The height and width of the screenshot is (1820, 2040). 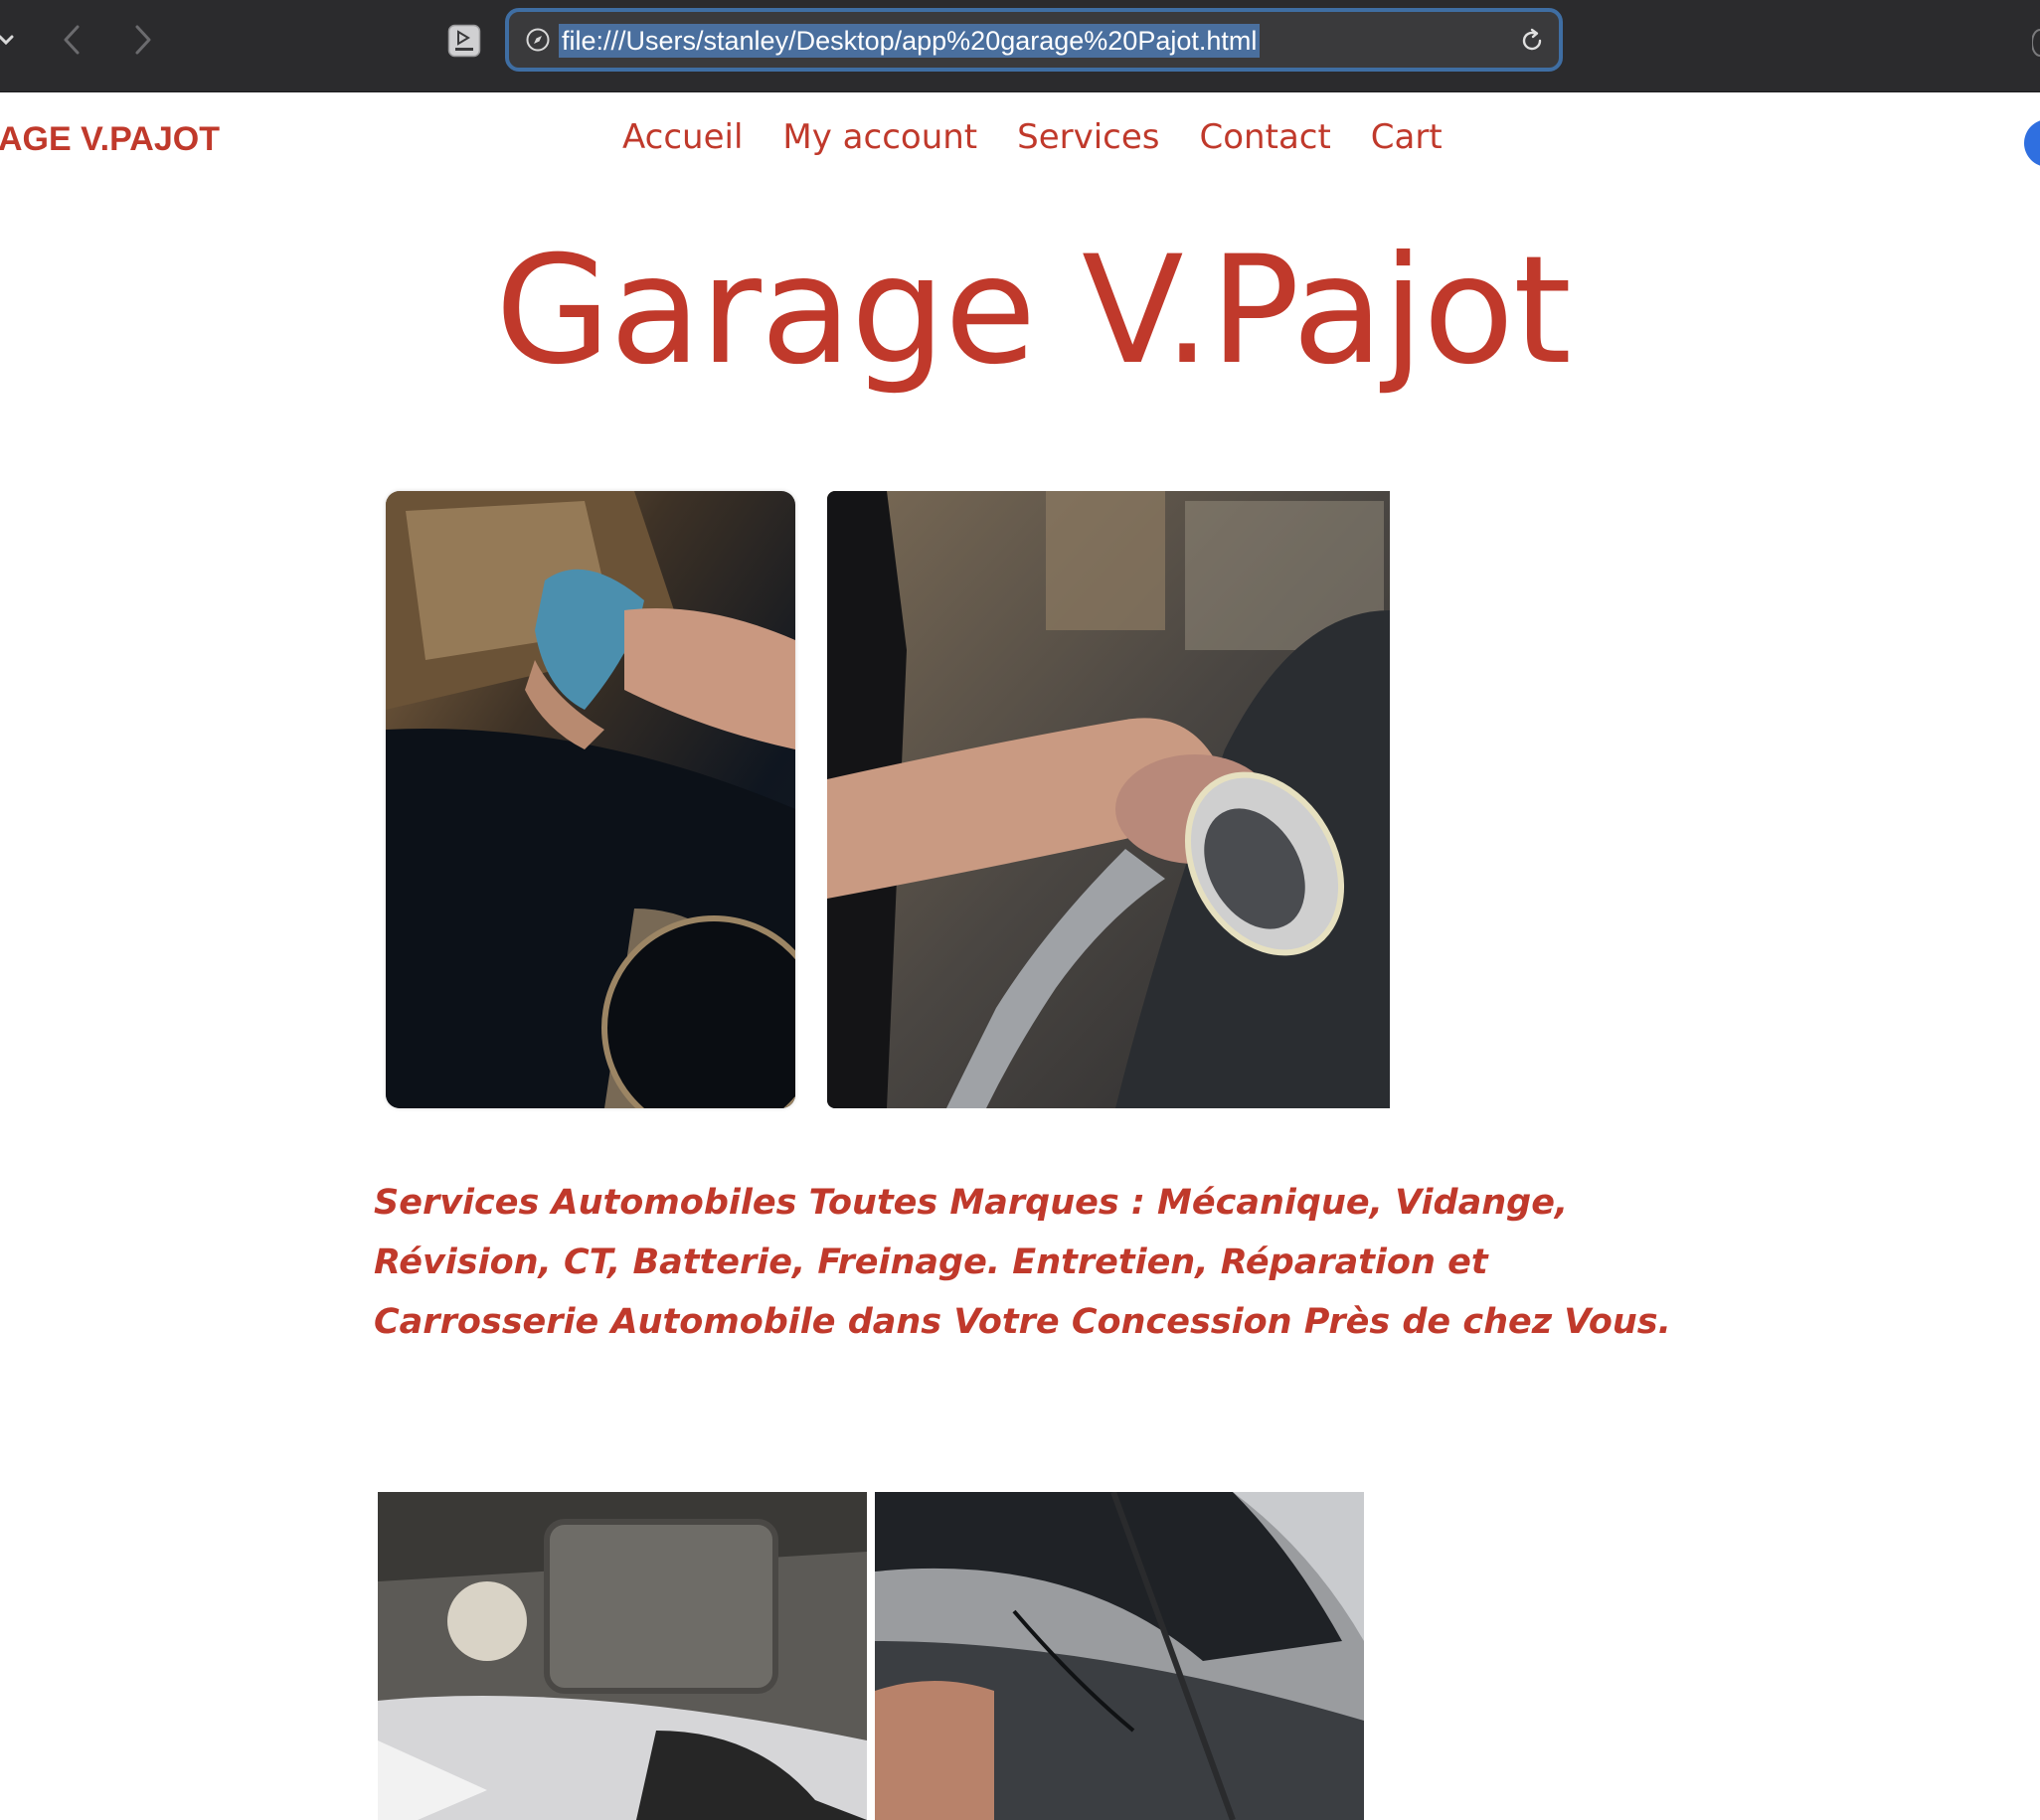 What do you see at coordinates (1088, 137) in the screenshot?
I see `nav-services: Services` at bounding box center [1088, 137].